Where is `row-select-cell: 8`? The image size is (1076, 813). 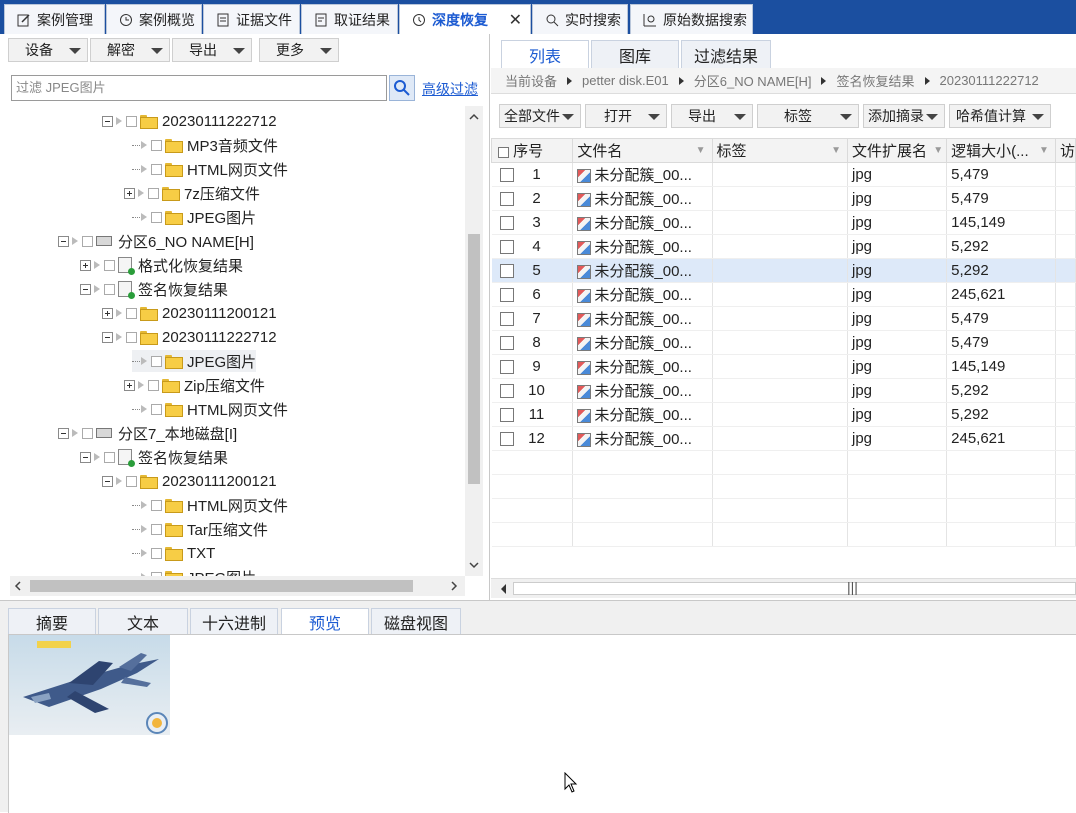 row-select-cell: 8 is located at coordinates (532, 342).